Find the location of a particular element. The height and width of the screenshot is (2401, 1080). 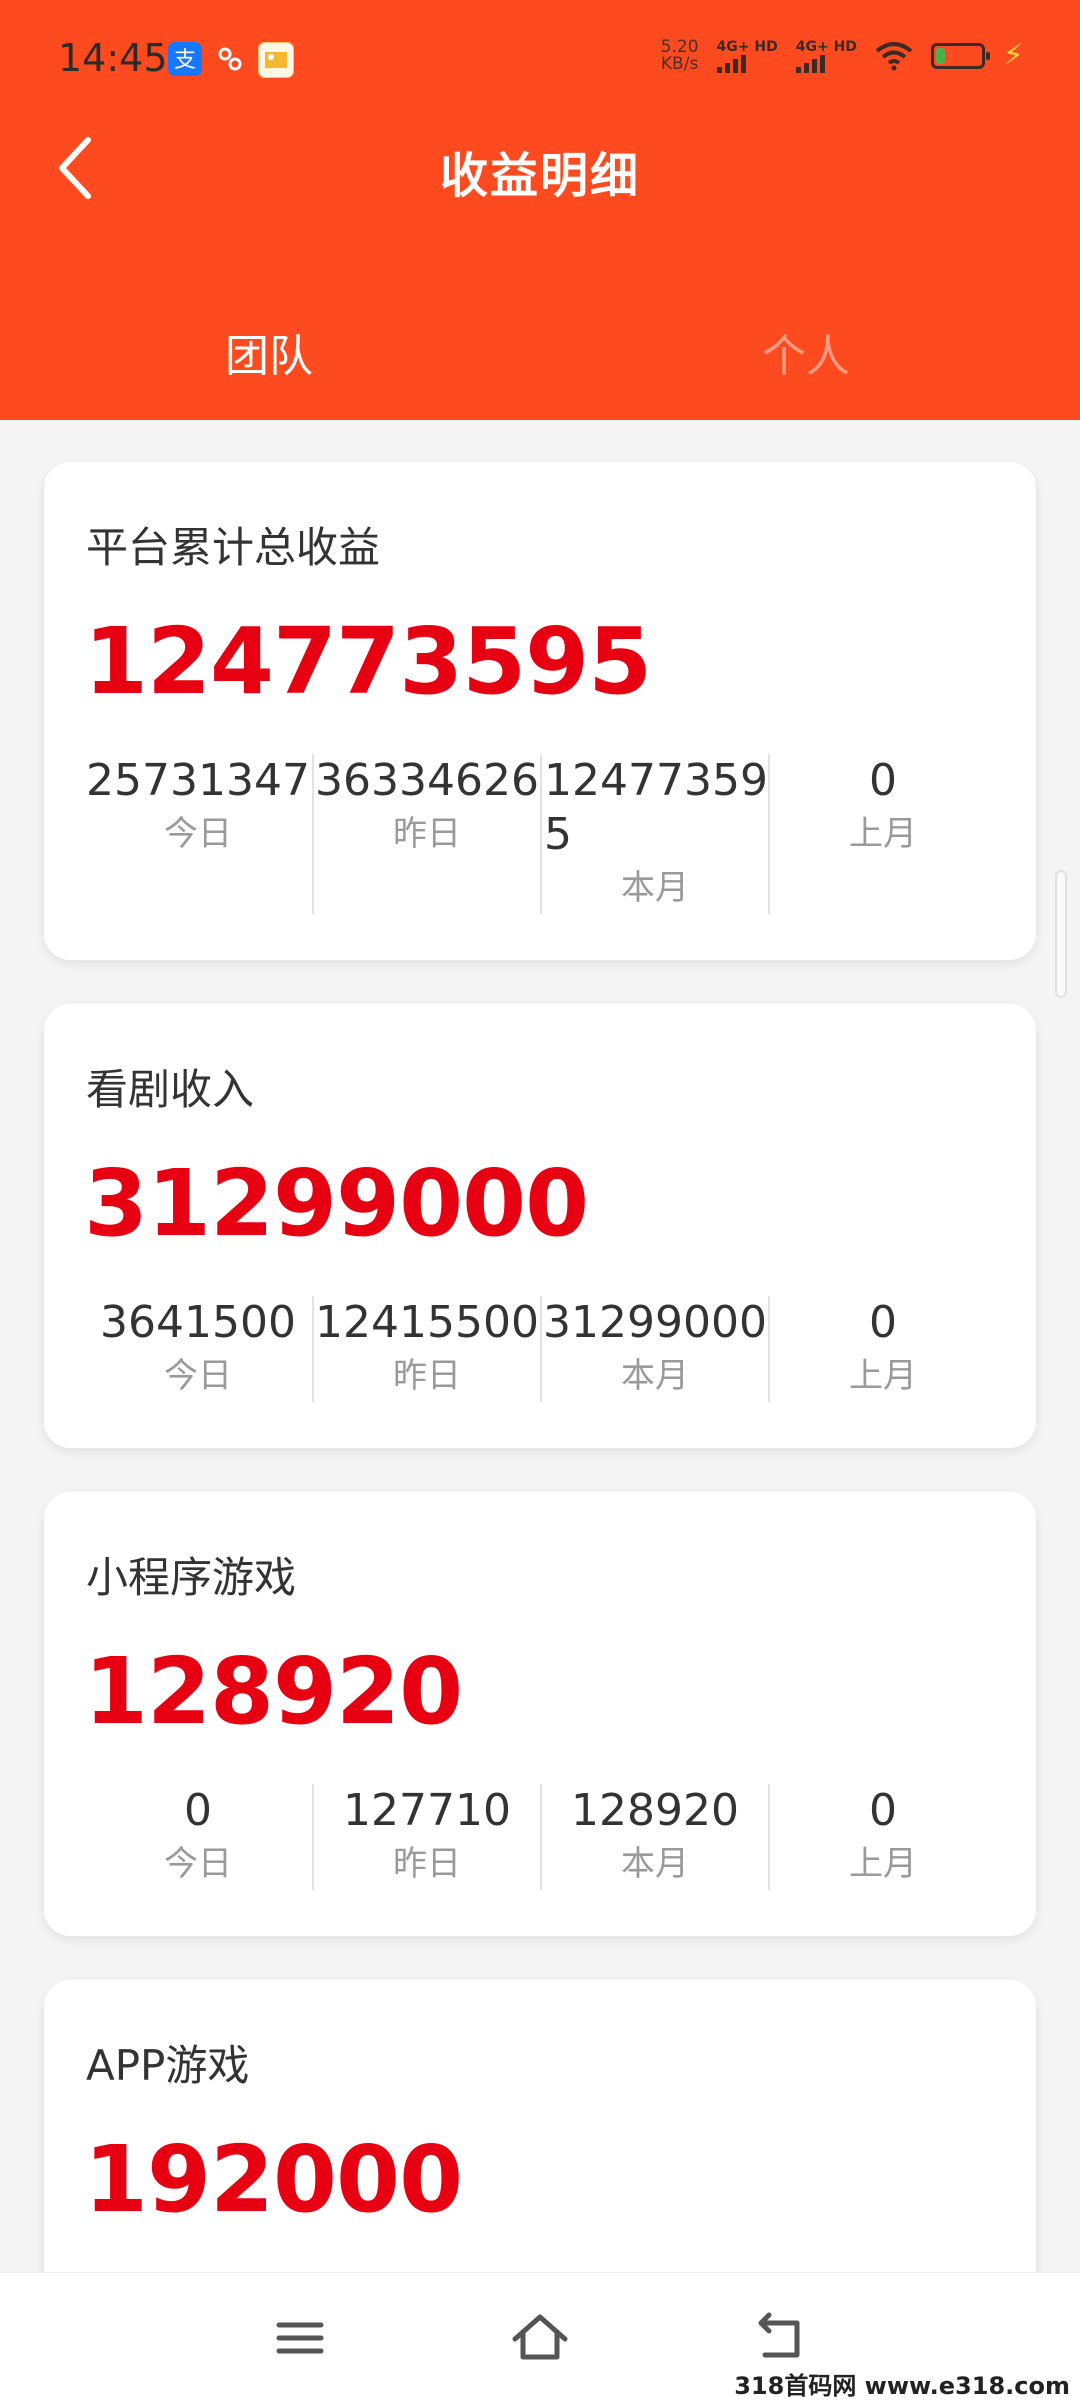

stat-today: 0 今日 is located at coordinates (198, 1837).